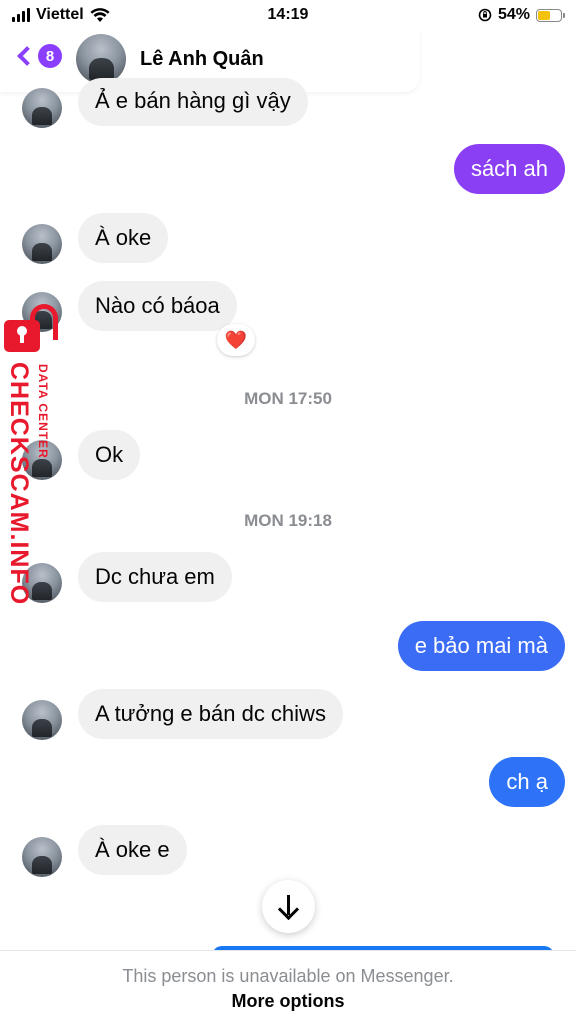 The height and width of the screenshot is (1024, 576). I want to click on heart-reaction-icon: ❤️, so click(236, 340).